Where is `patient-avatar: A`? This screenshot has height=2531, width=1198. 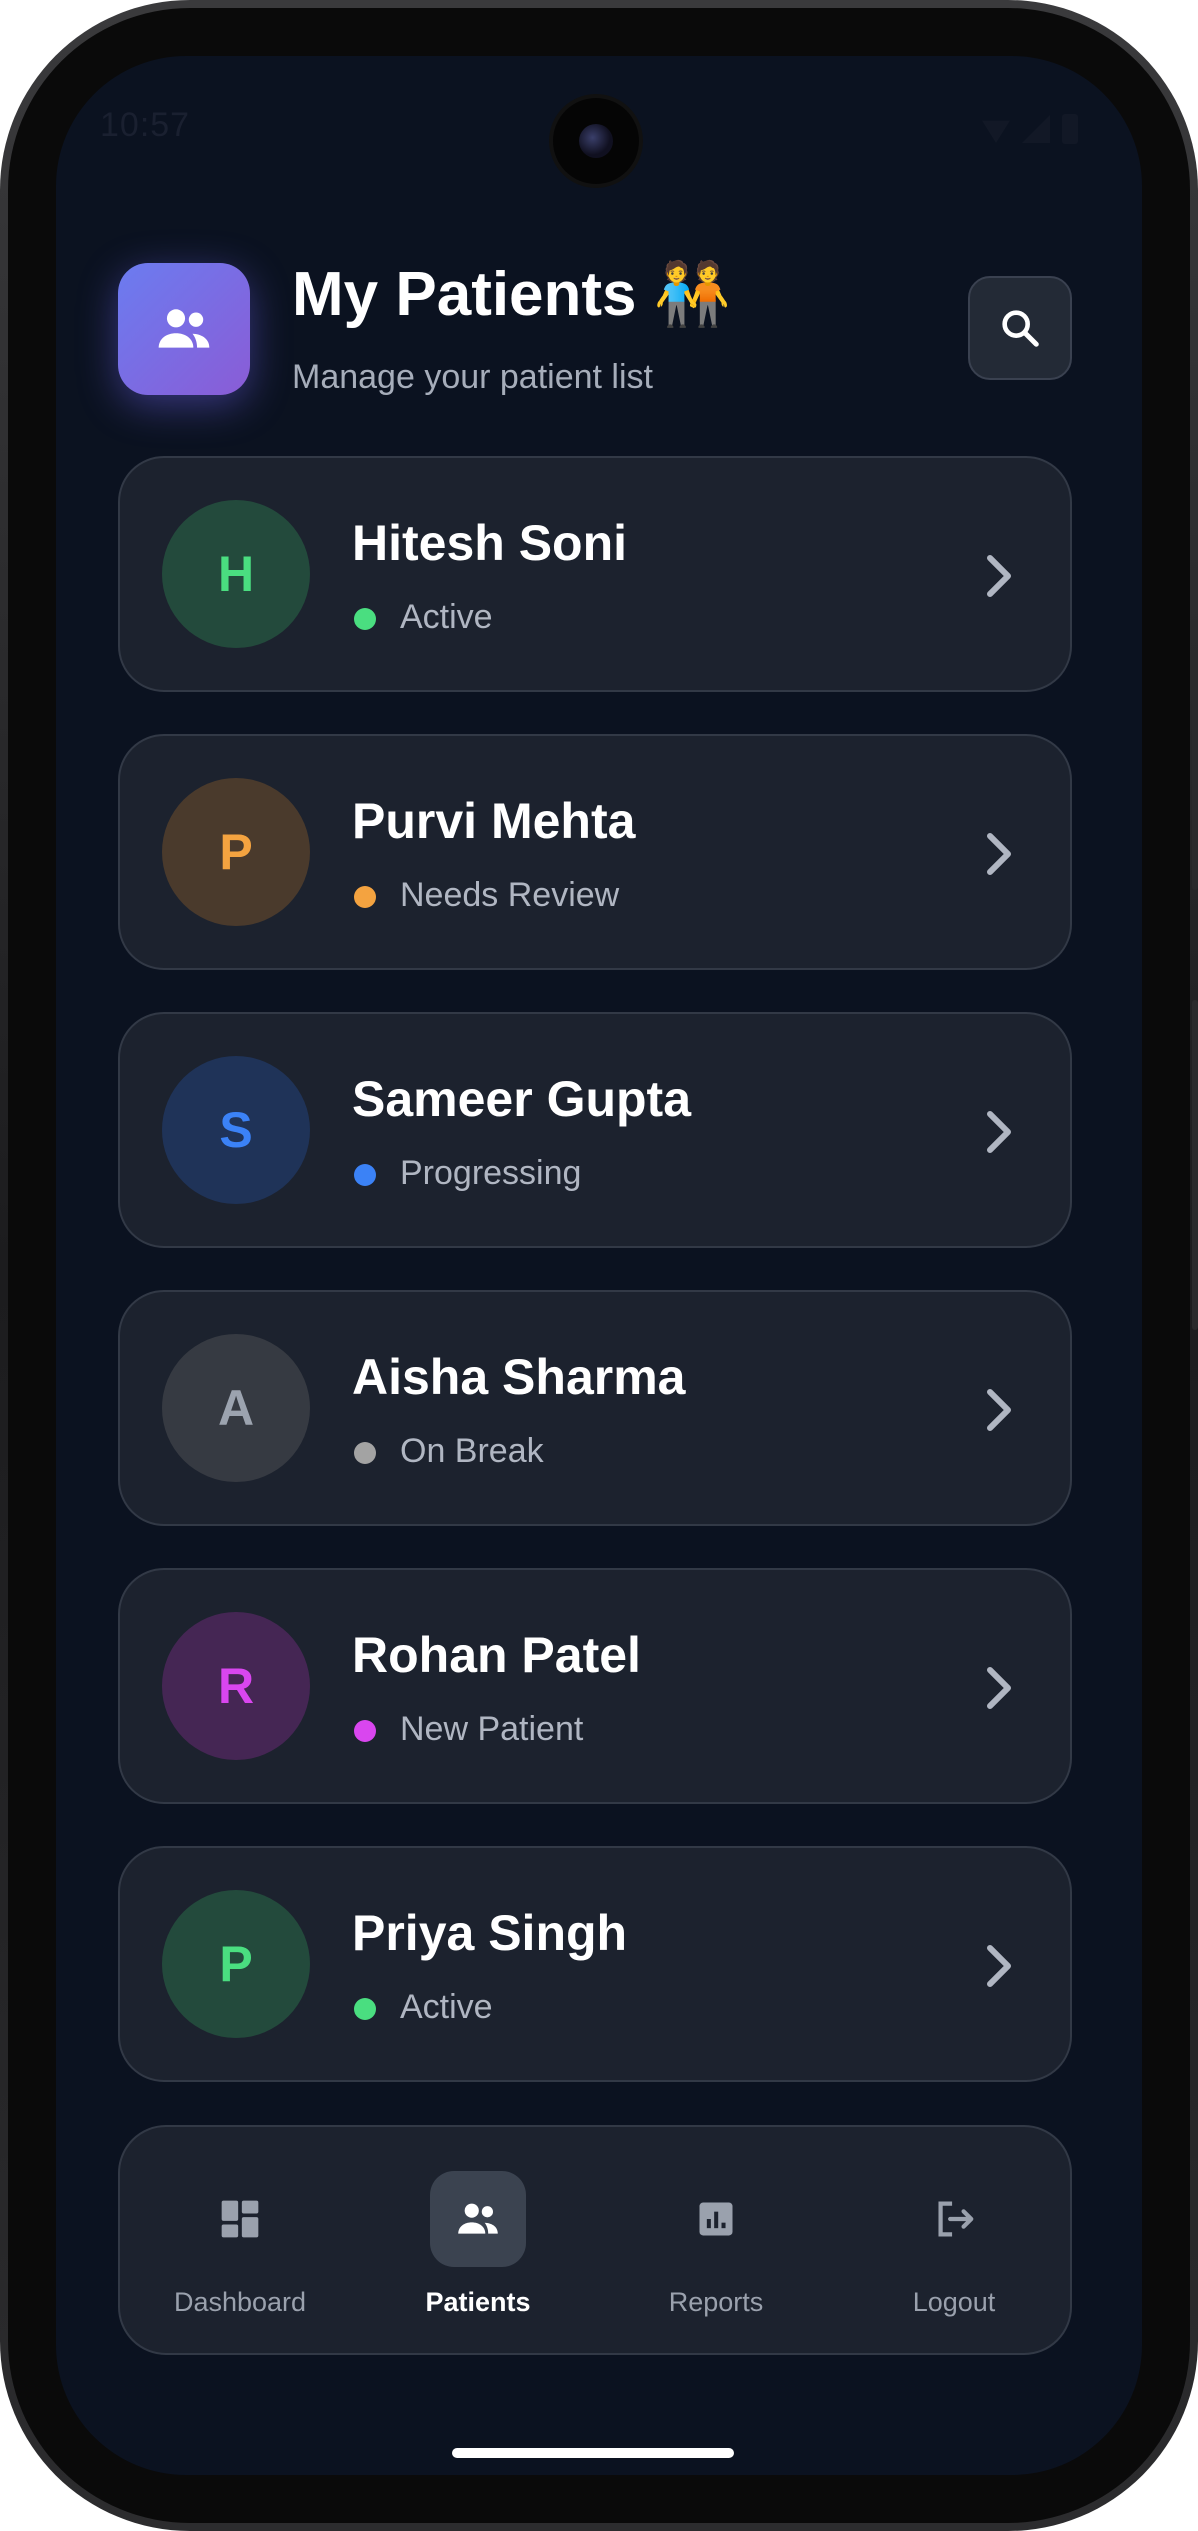
patient-avatar: A is located at coordinates (236, 1408).